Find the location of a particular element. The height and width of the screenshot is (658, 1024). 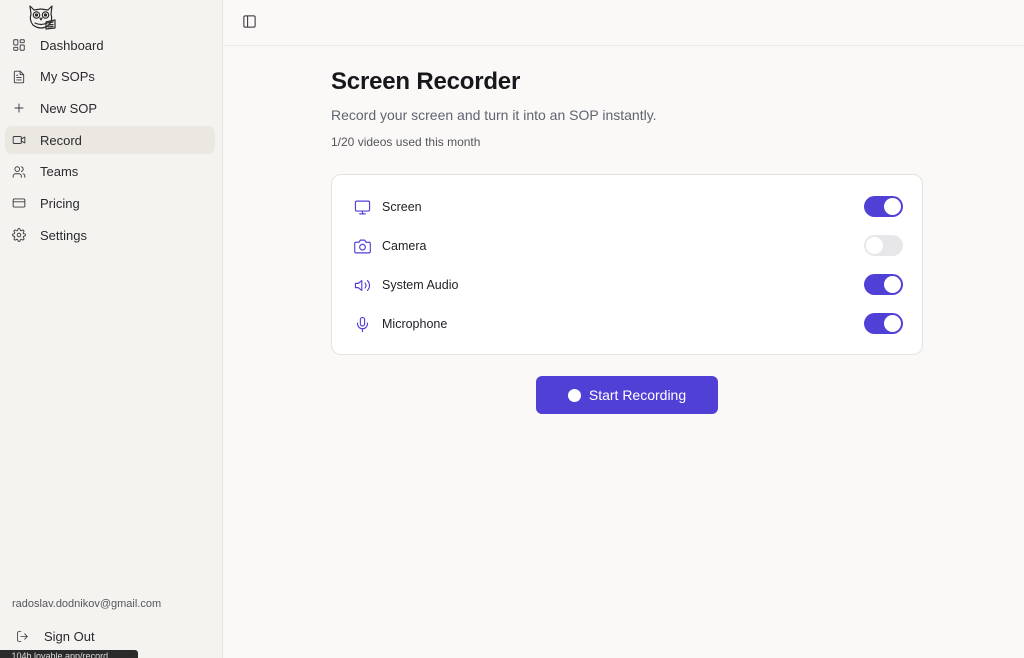

toggle-sidebar-button is located at coordinates (249, 21).